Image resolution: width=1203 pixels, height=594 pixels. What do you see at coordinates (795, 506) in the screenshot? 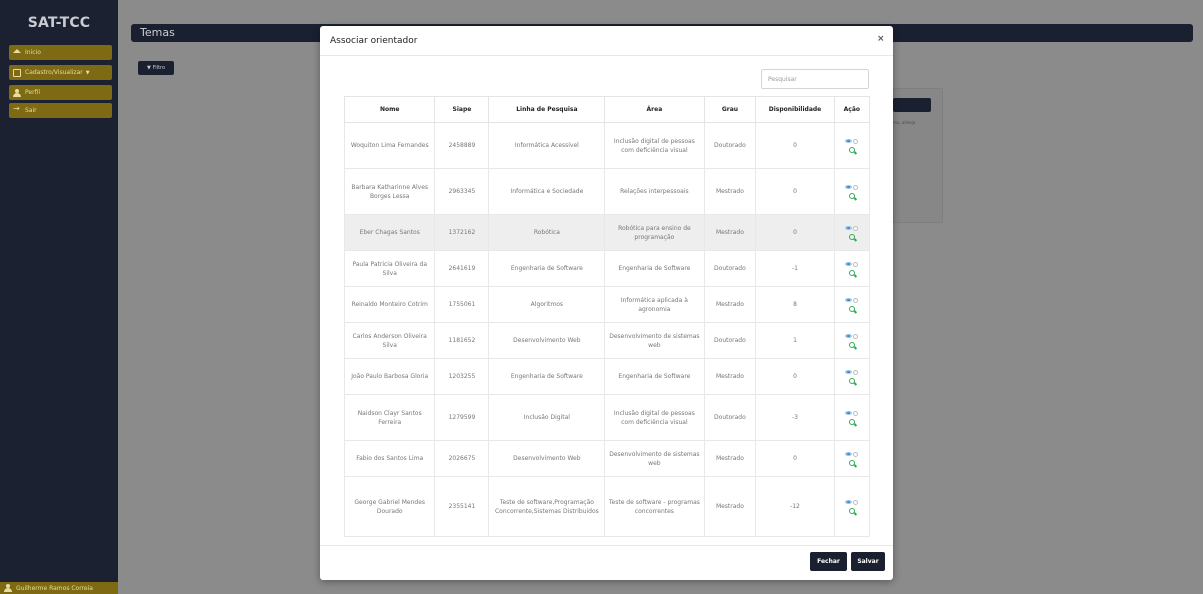
I see `cell-disp: -12` at bounding box center [795, 506].